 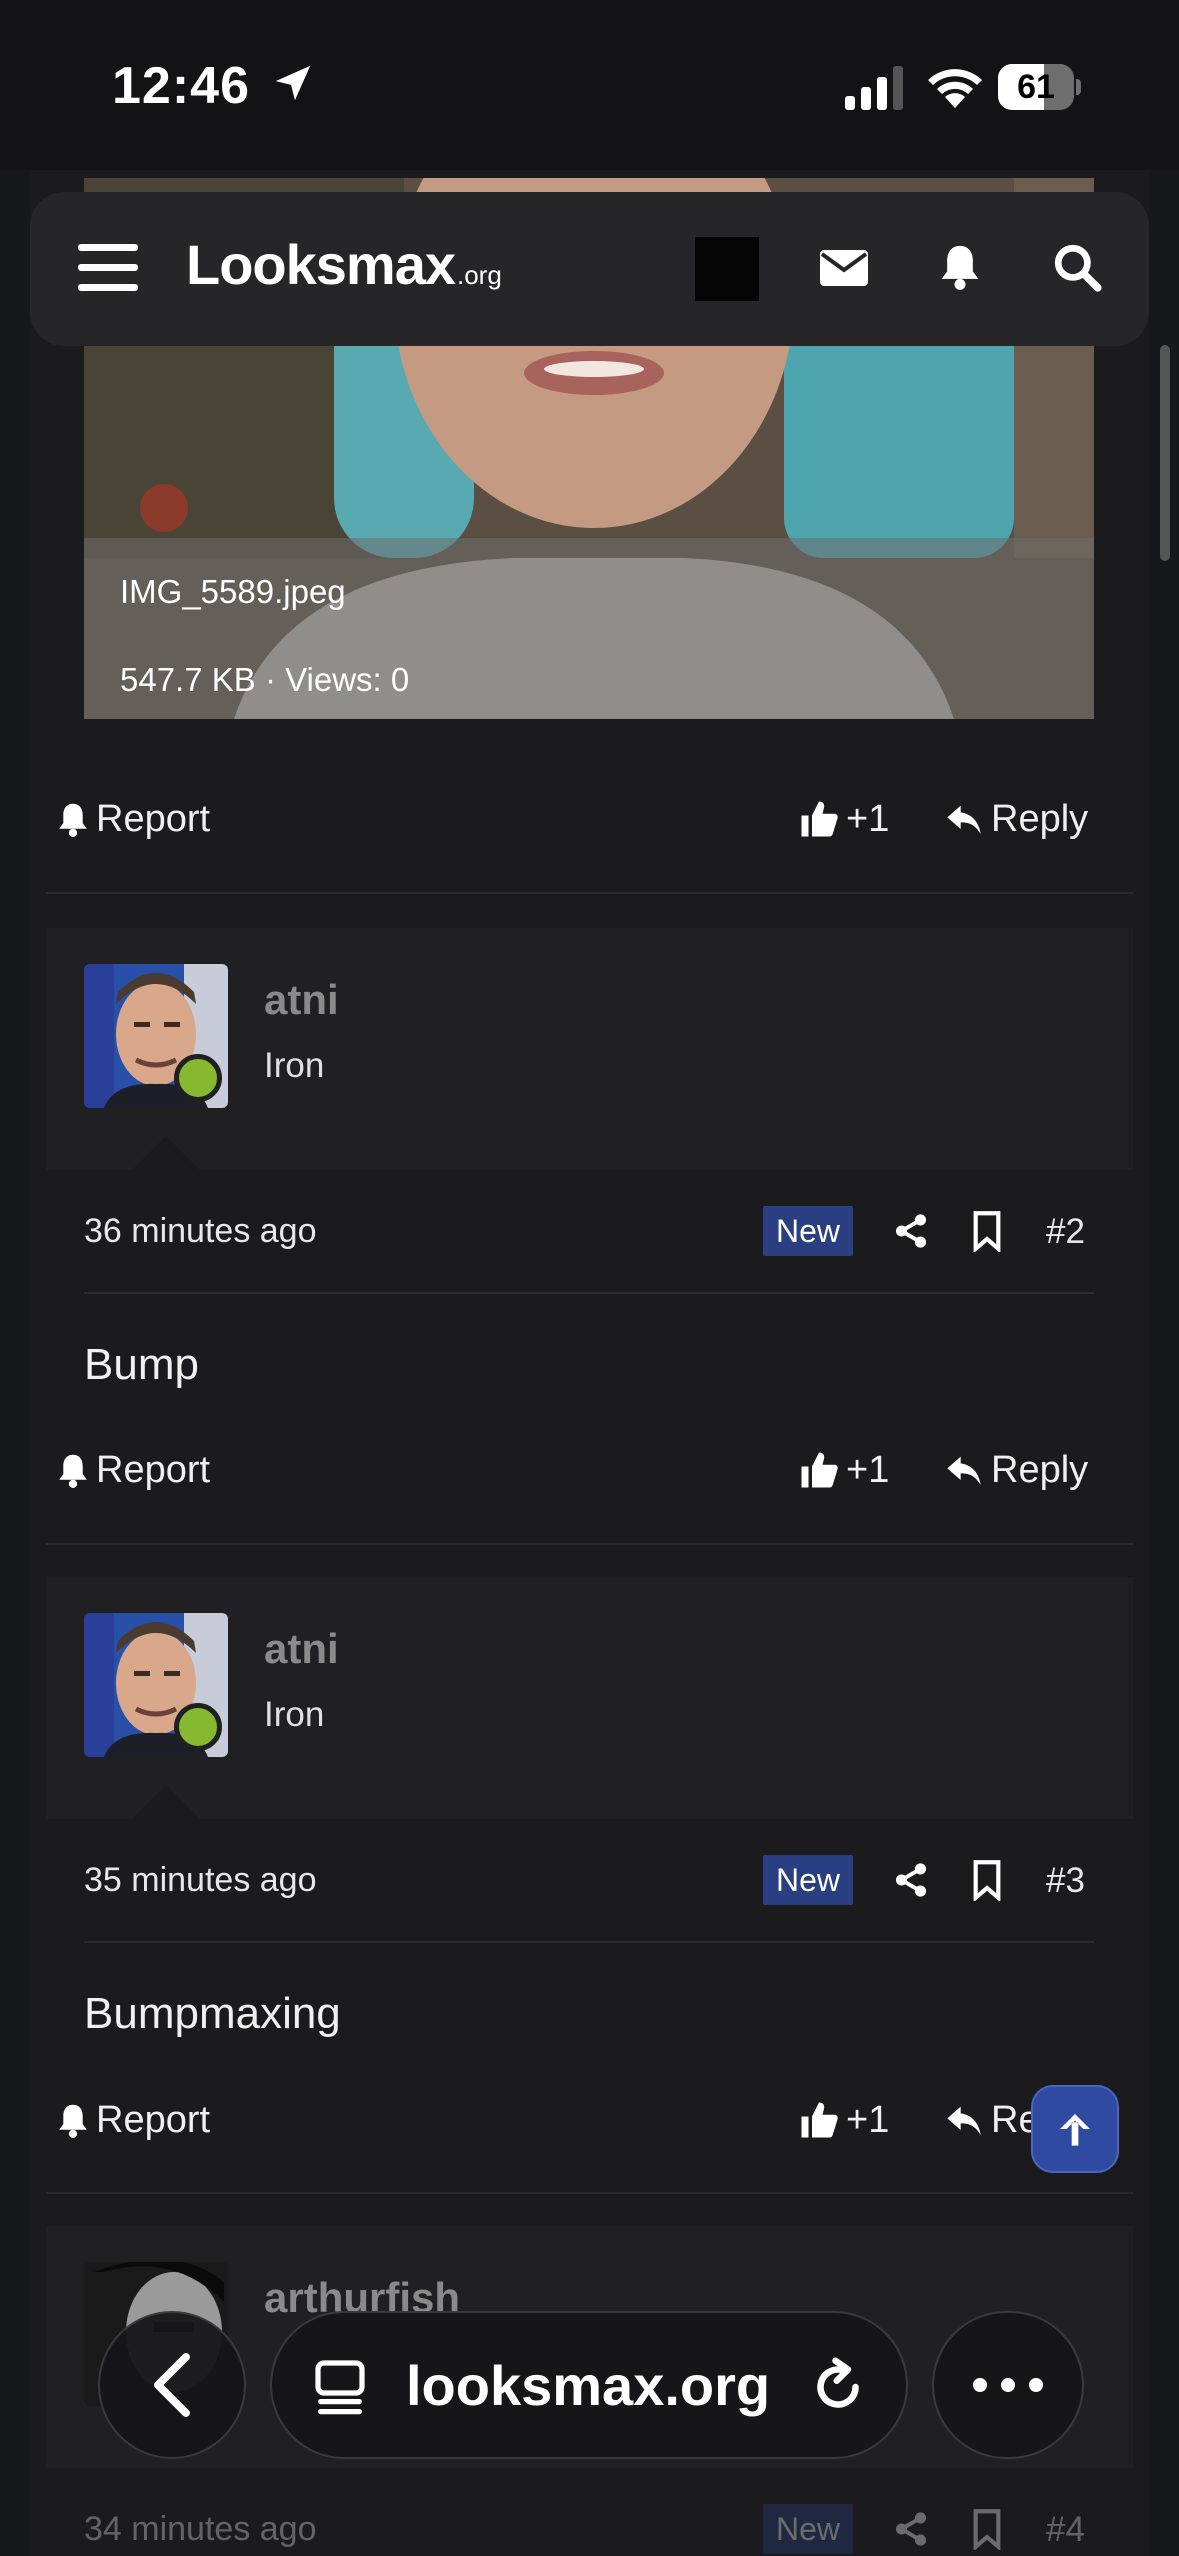 What do you see at coordinates (844, 268) in the screenshot?
I see `mail-icon` at bounding box center [844, 268].